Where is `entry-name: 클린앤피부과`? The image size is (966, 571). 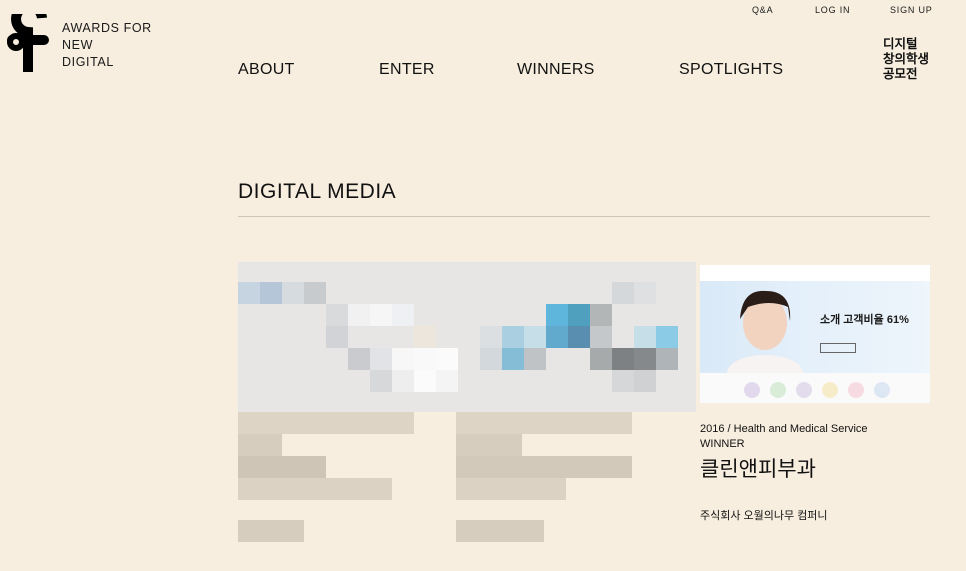
entry-name: 클린앤피부과 is located at coordinates (758, 468).